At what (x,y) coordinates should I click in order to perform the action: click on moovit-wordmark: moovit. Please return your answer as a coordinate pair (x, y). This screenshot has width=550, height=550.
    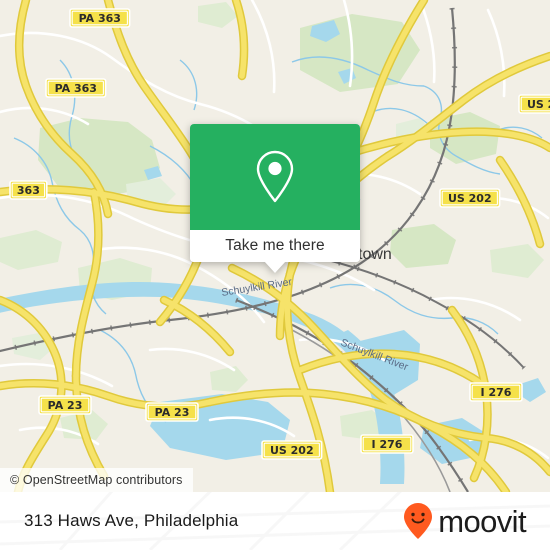
    Looking at the image, I should click on (482, 521).